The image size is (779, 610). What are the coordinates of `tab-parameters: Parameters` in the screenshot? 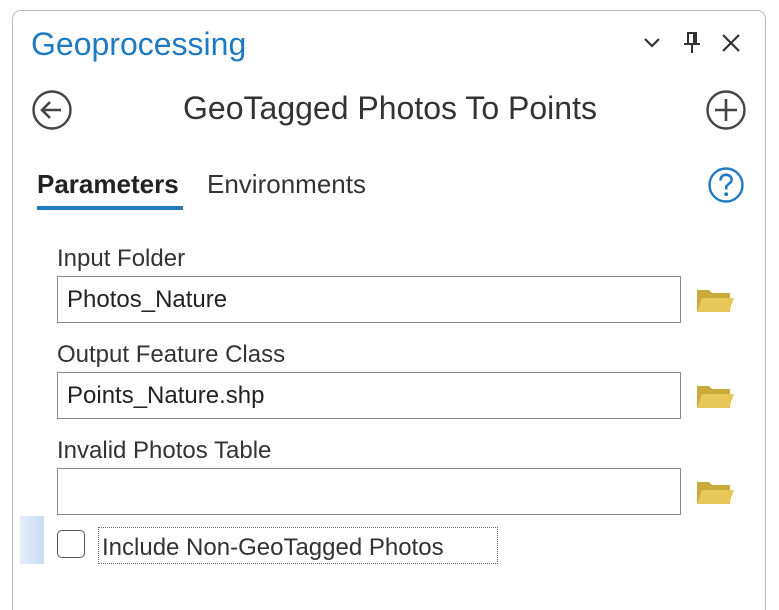 It's located at (108, 184).